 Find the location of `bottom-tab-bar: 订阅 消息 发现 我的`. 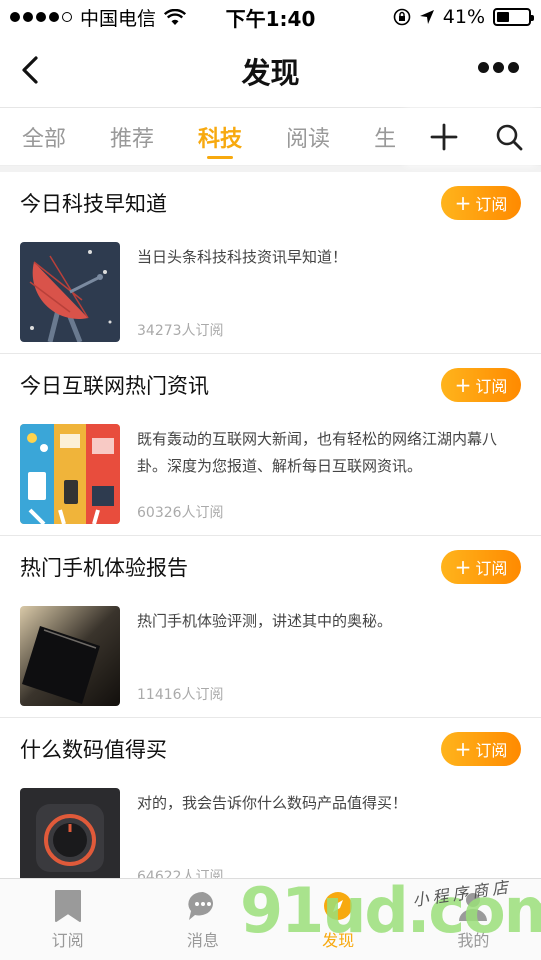

bottom-tab-bar: 订阅 消息 发现 我的 is located at coordinates (270, 919).